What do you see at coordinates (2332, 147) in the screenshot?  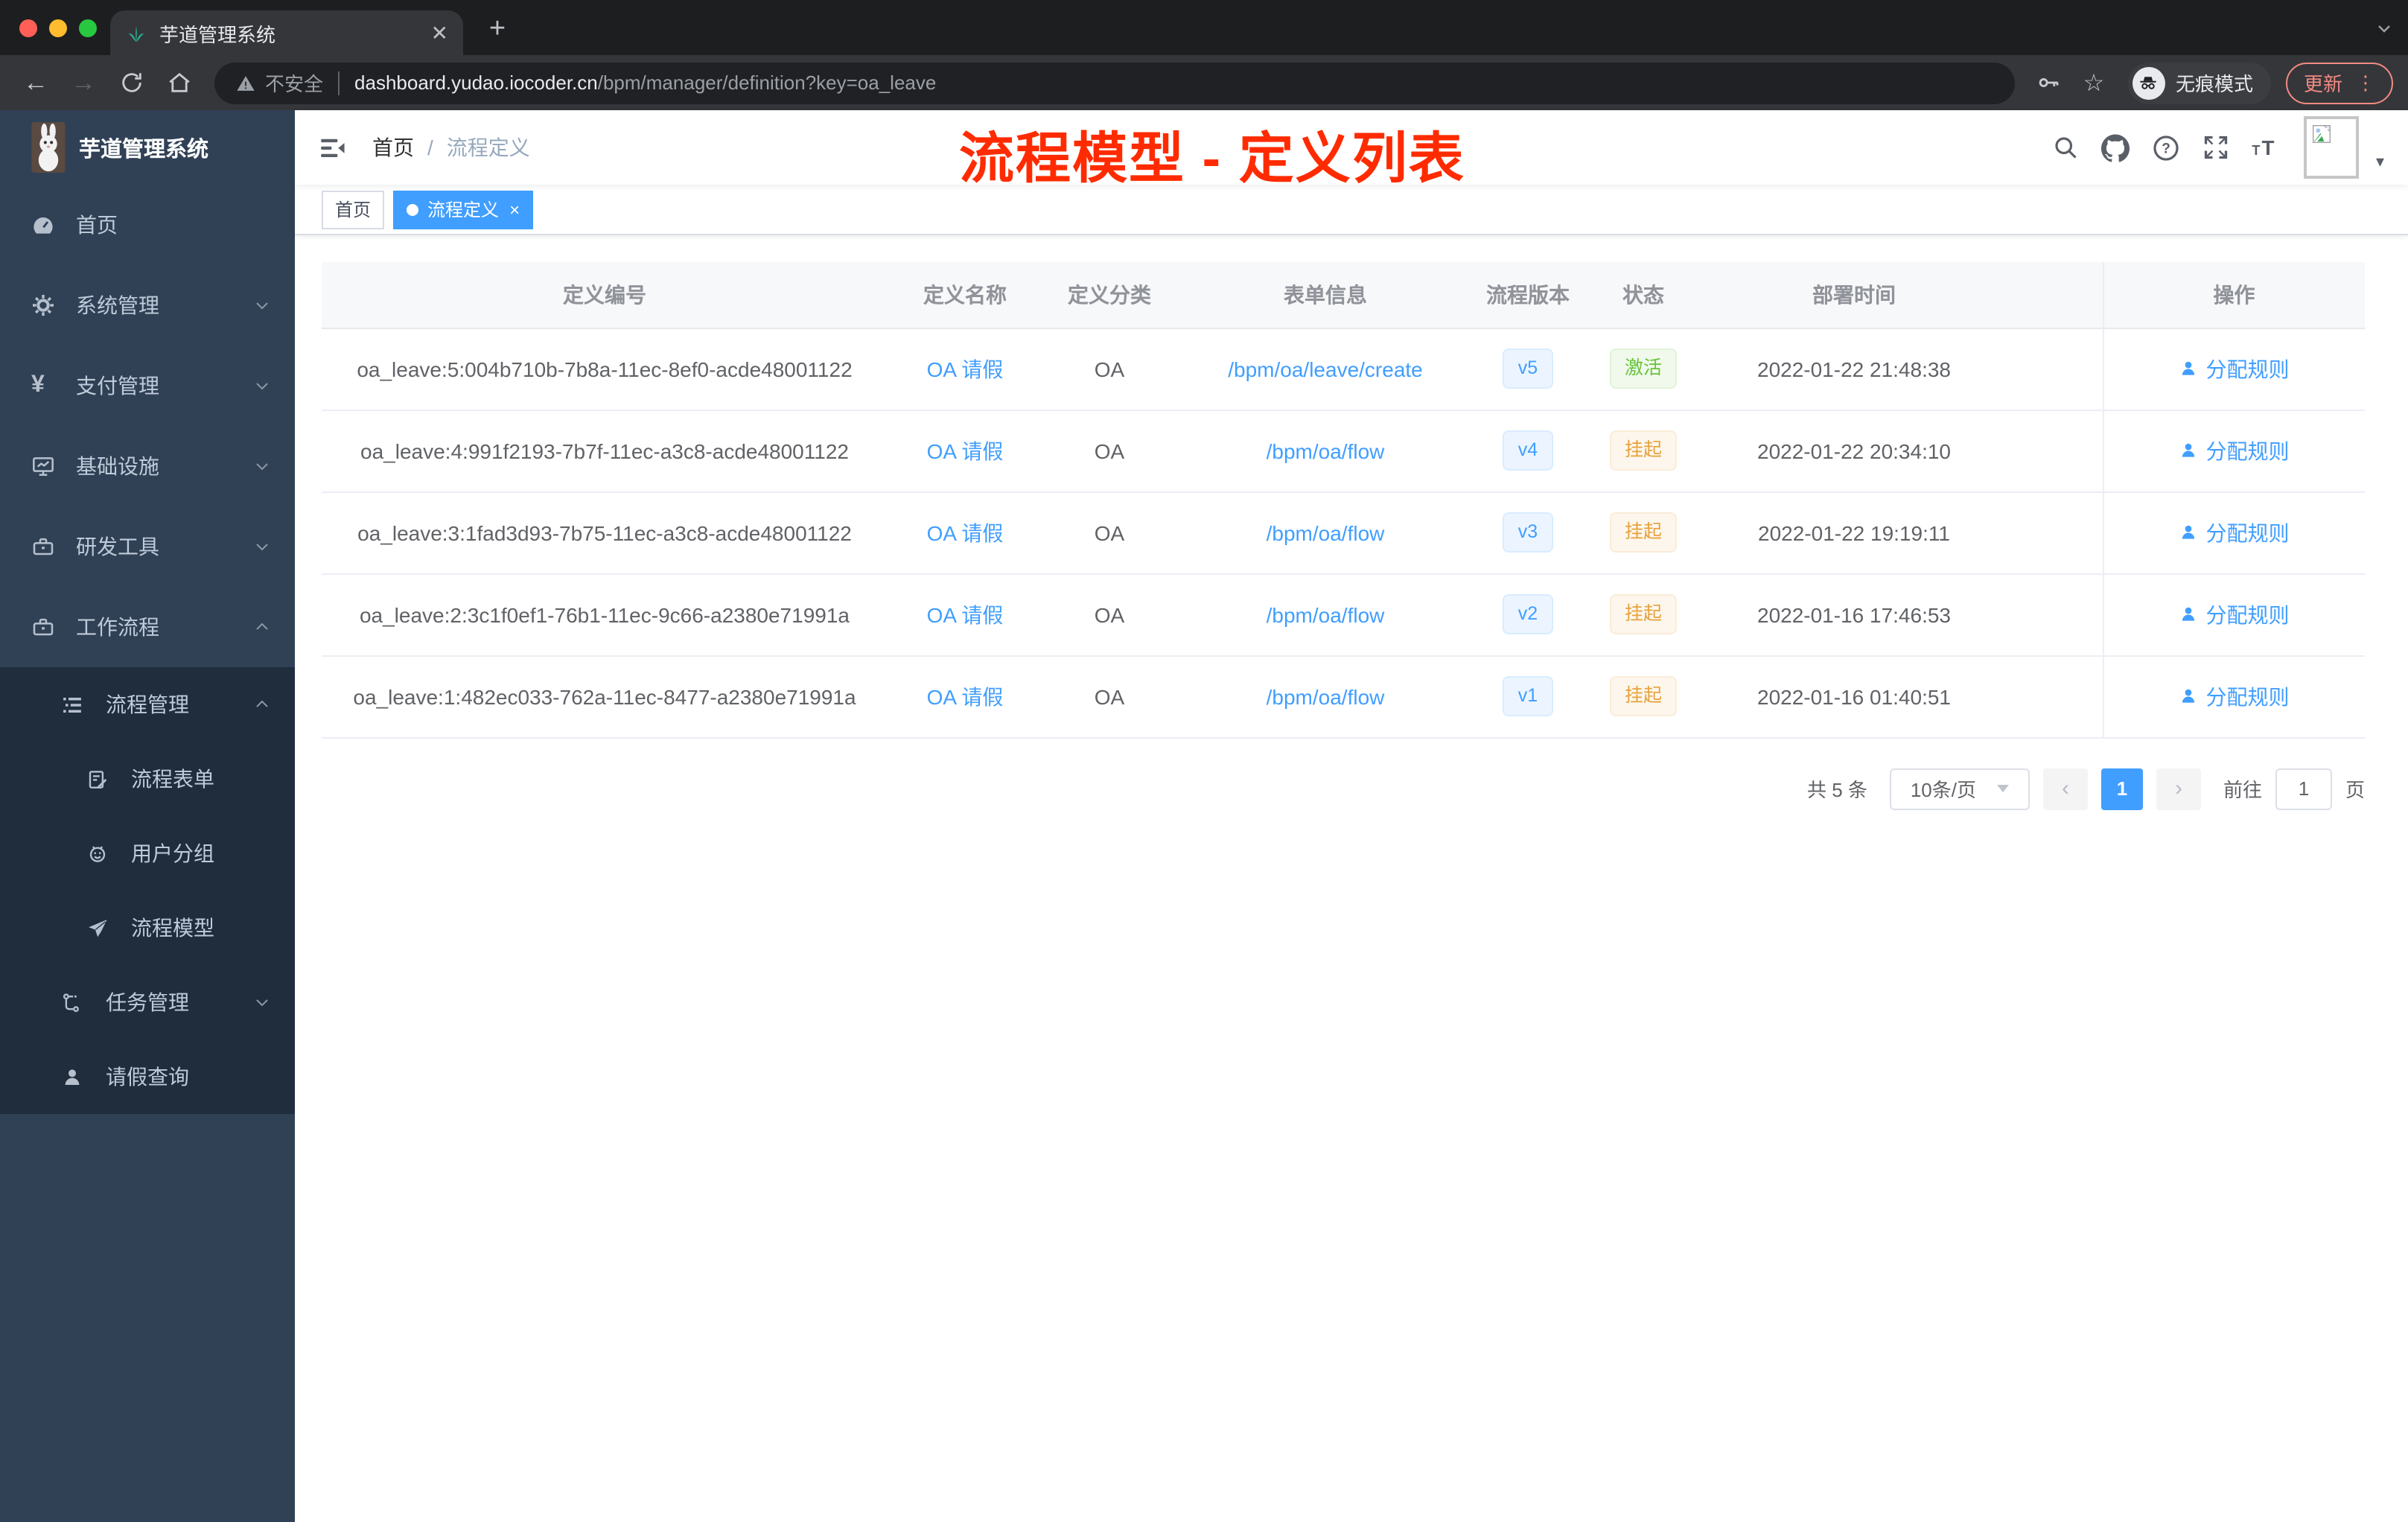 I see `user-avatar` at bounding box center [2332, 147].